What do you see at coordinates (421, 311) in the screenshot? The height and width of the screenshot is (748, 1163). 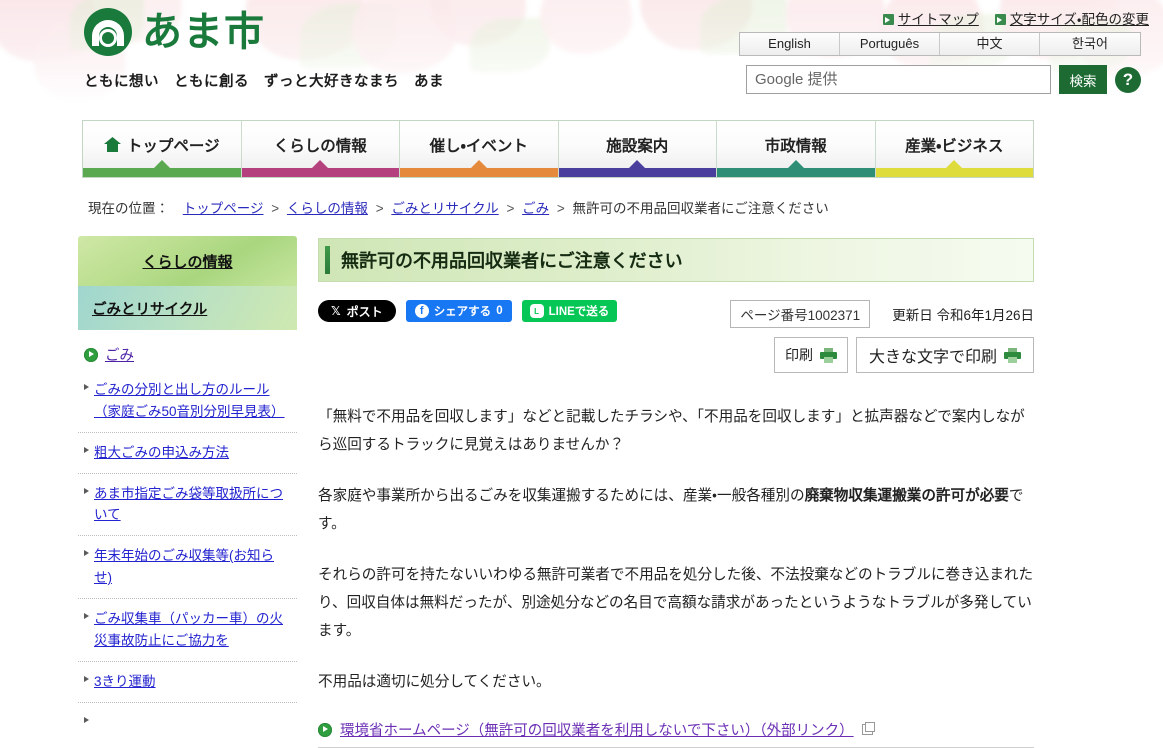 I see `facebook-icon: f` at bounding box center [421, 311].